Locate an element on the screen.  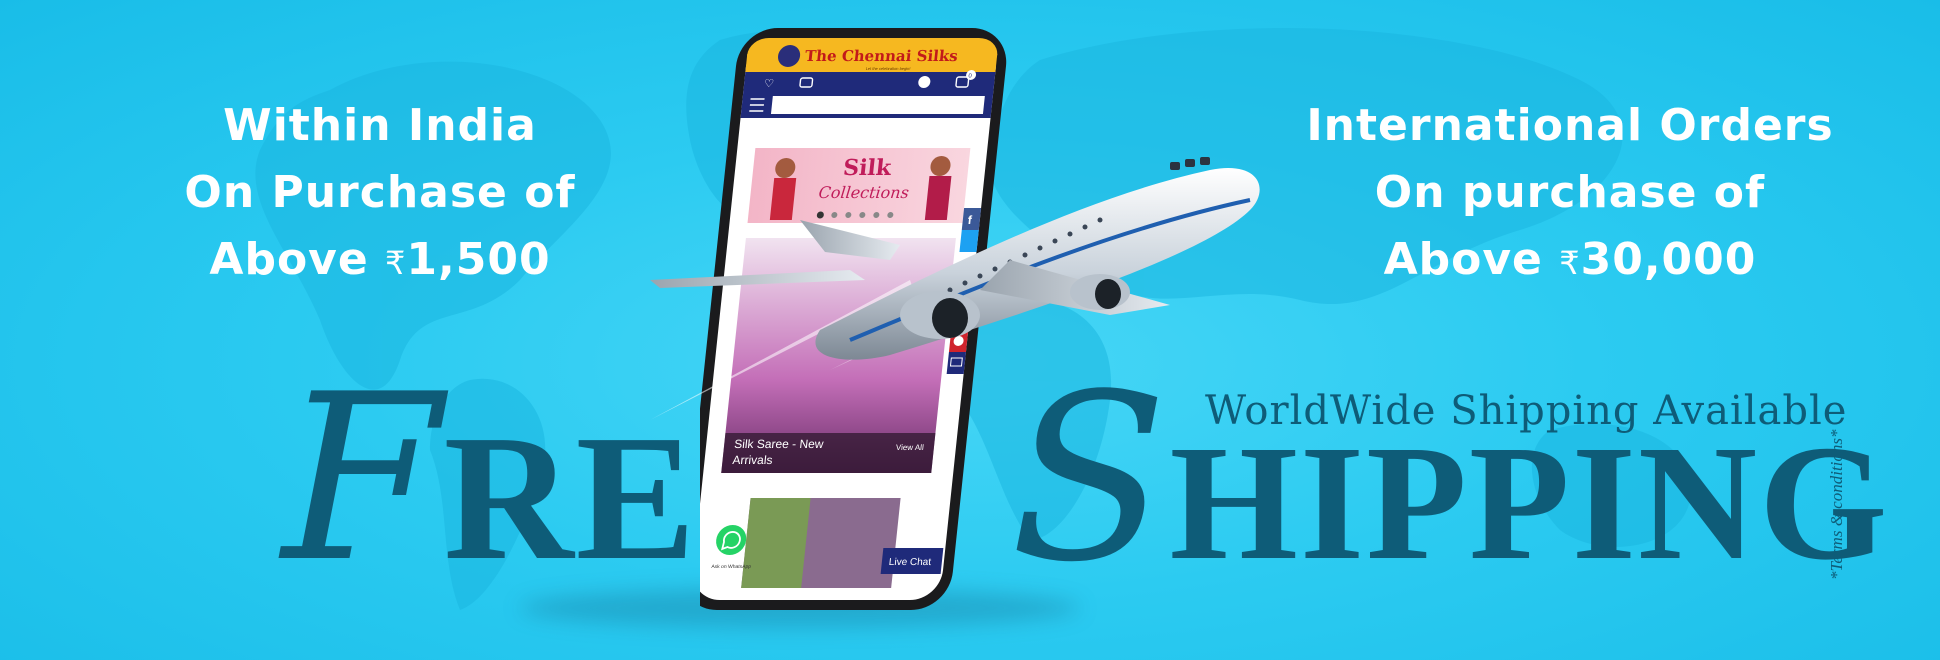
airplane-illustration is located at coordinates (955, 288).